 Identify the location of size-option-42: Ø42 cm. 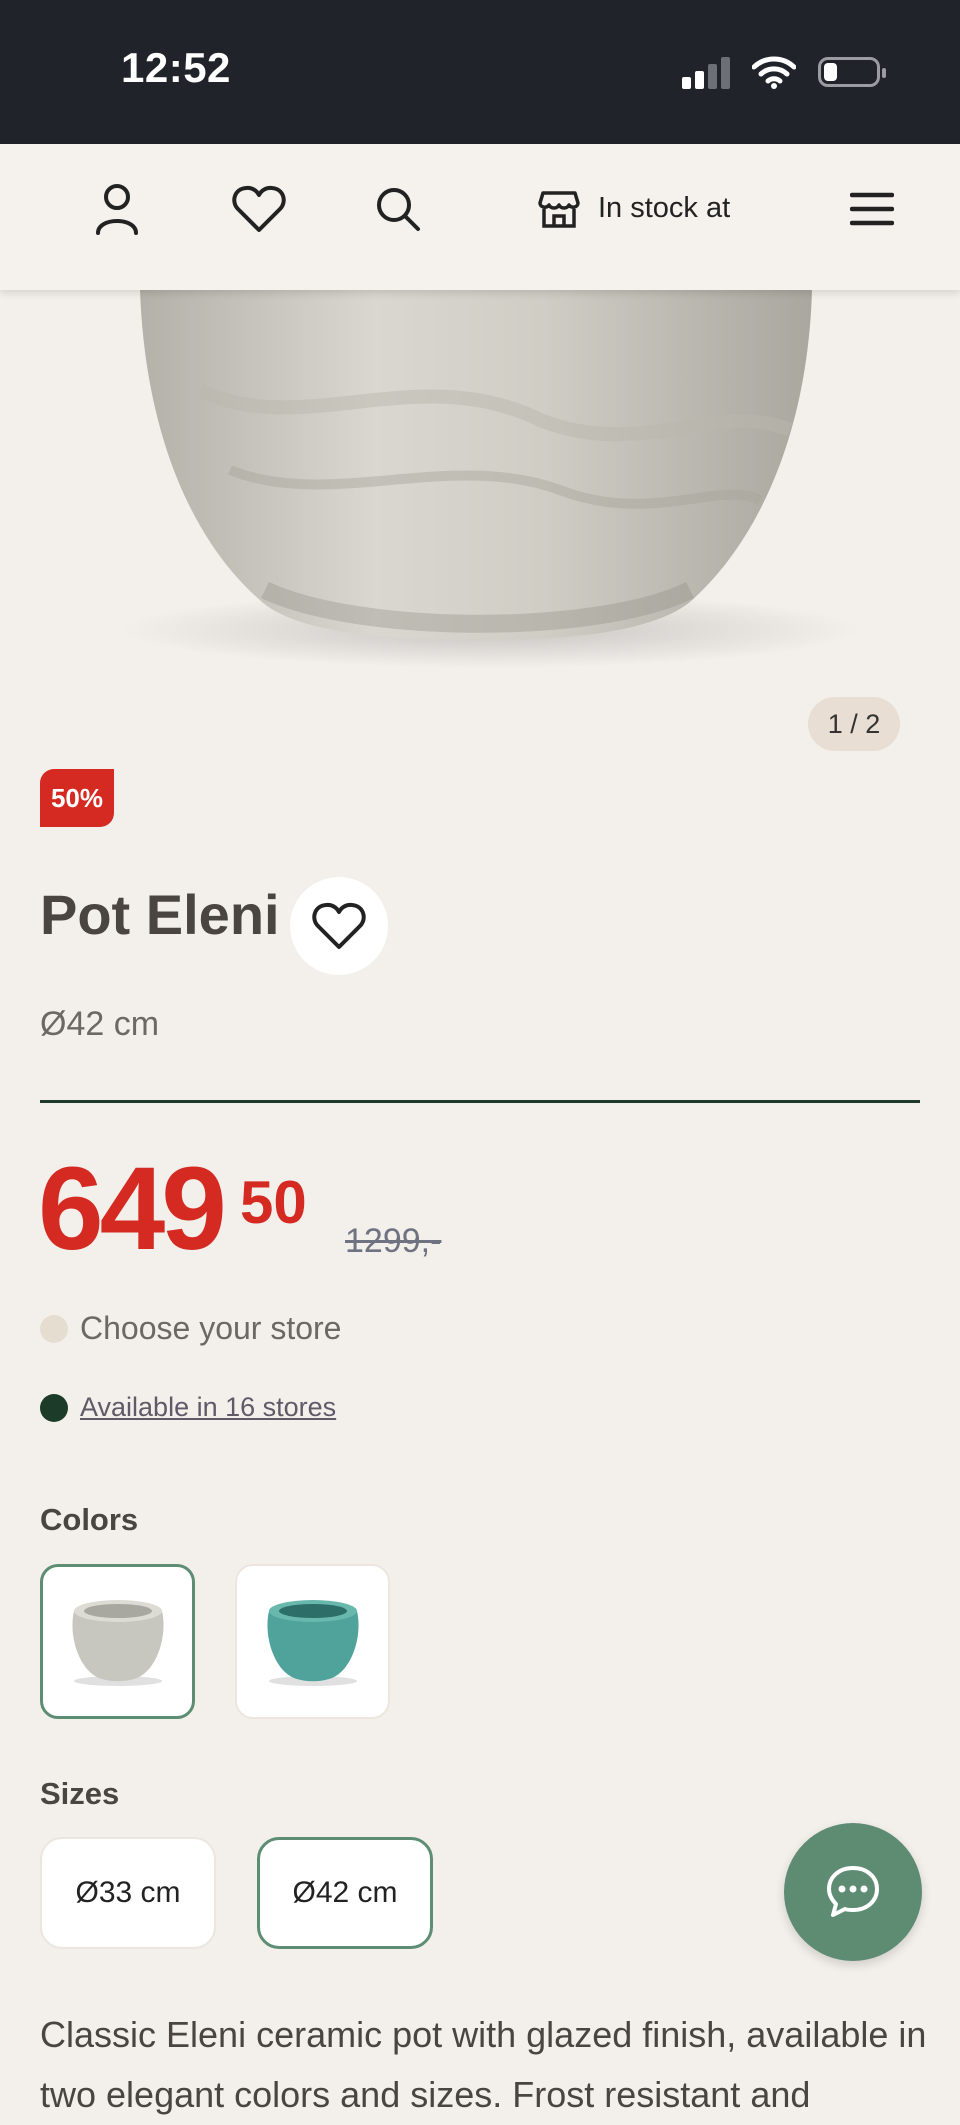
(345, 1893).